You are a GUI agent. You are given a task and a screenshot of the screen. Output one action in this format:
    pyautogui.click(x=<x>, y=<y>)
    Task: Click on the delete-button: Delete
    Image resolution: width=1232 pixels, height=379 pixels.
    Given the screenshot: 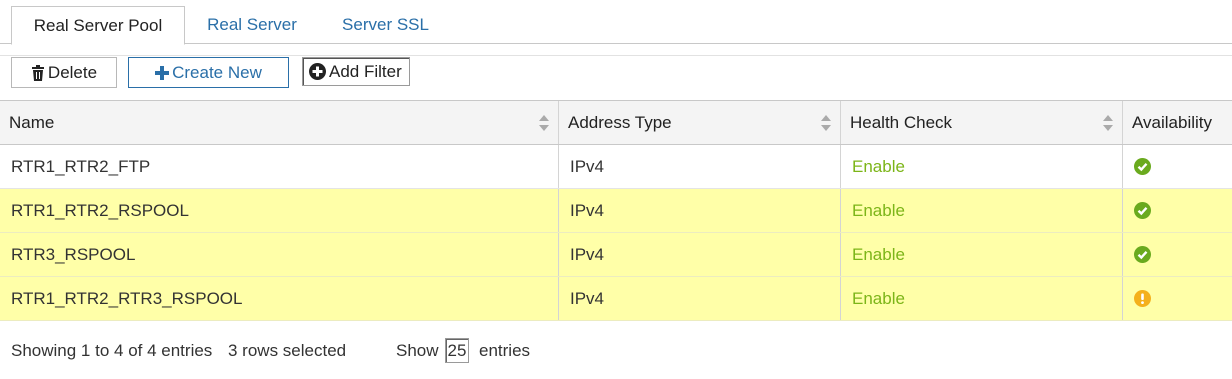 What is the action you would take?
    pyautogui.click(x=64, y=72)
    